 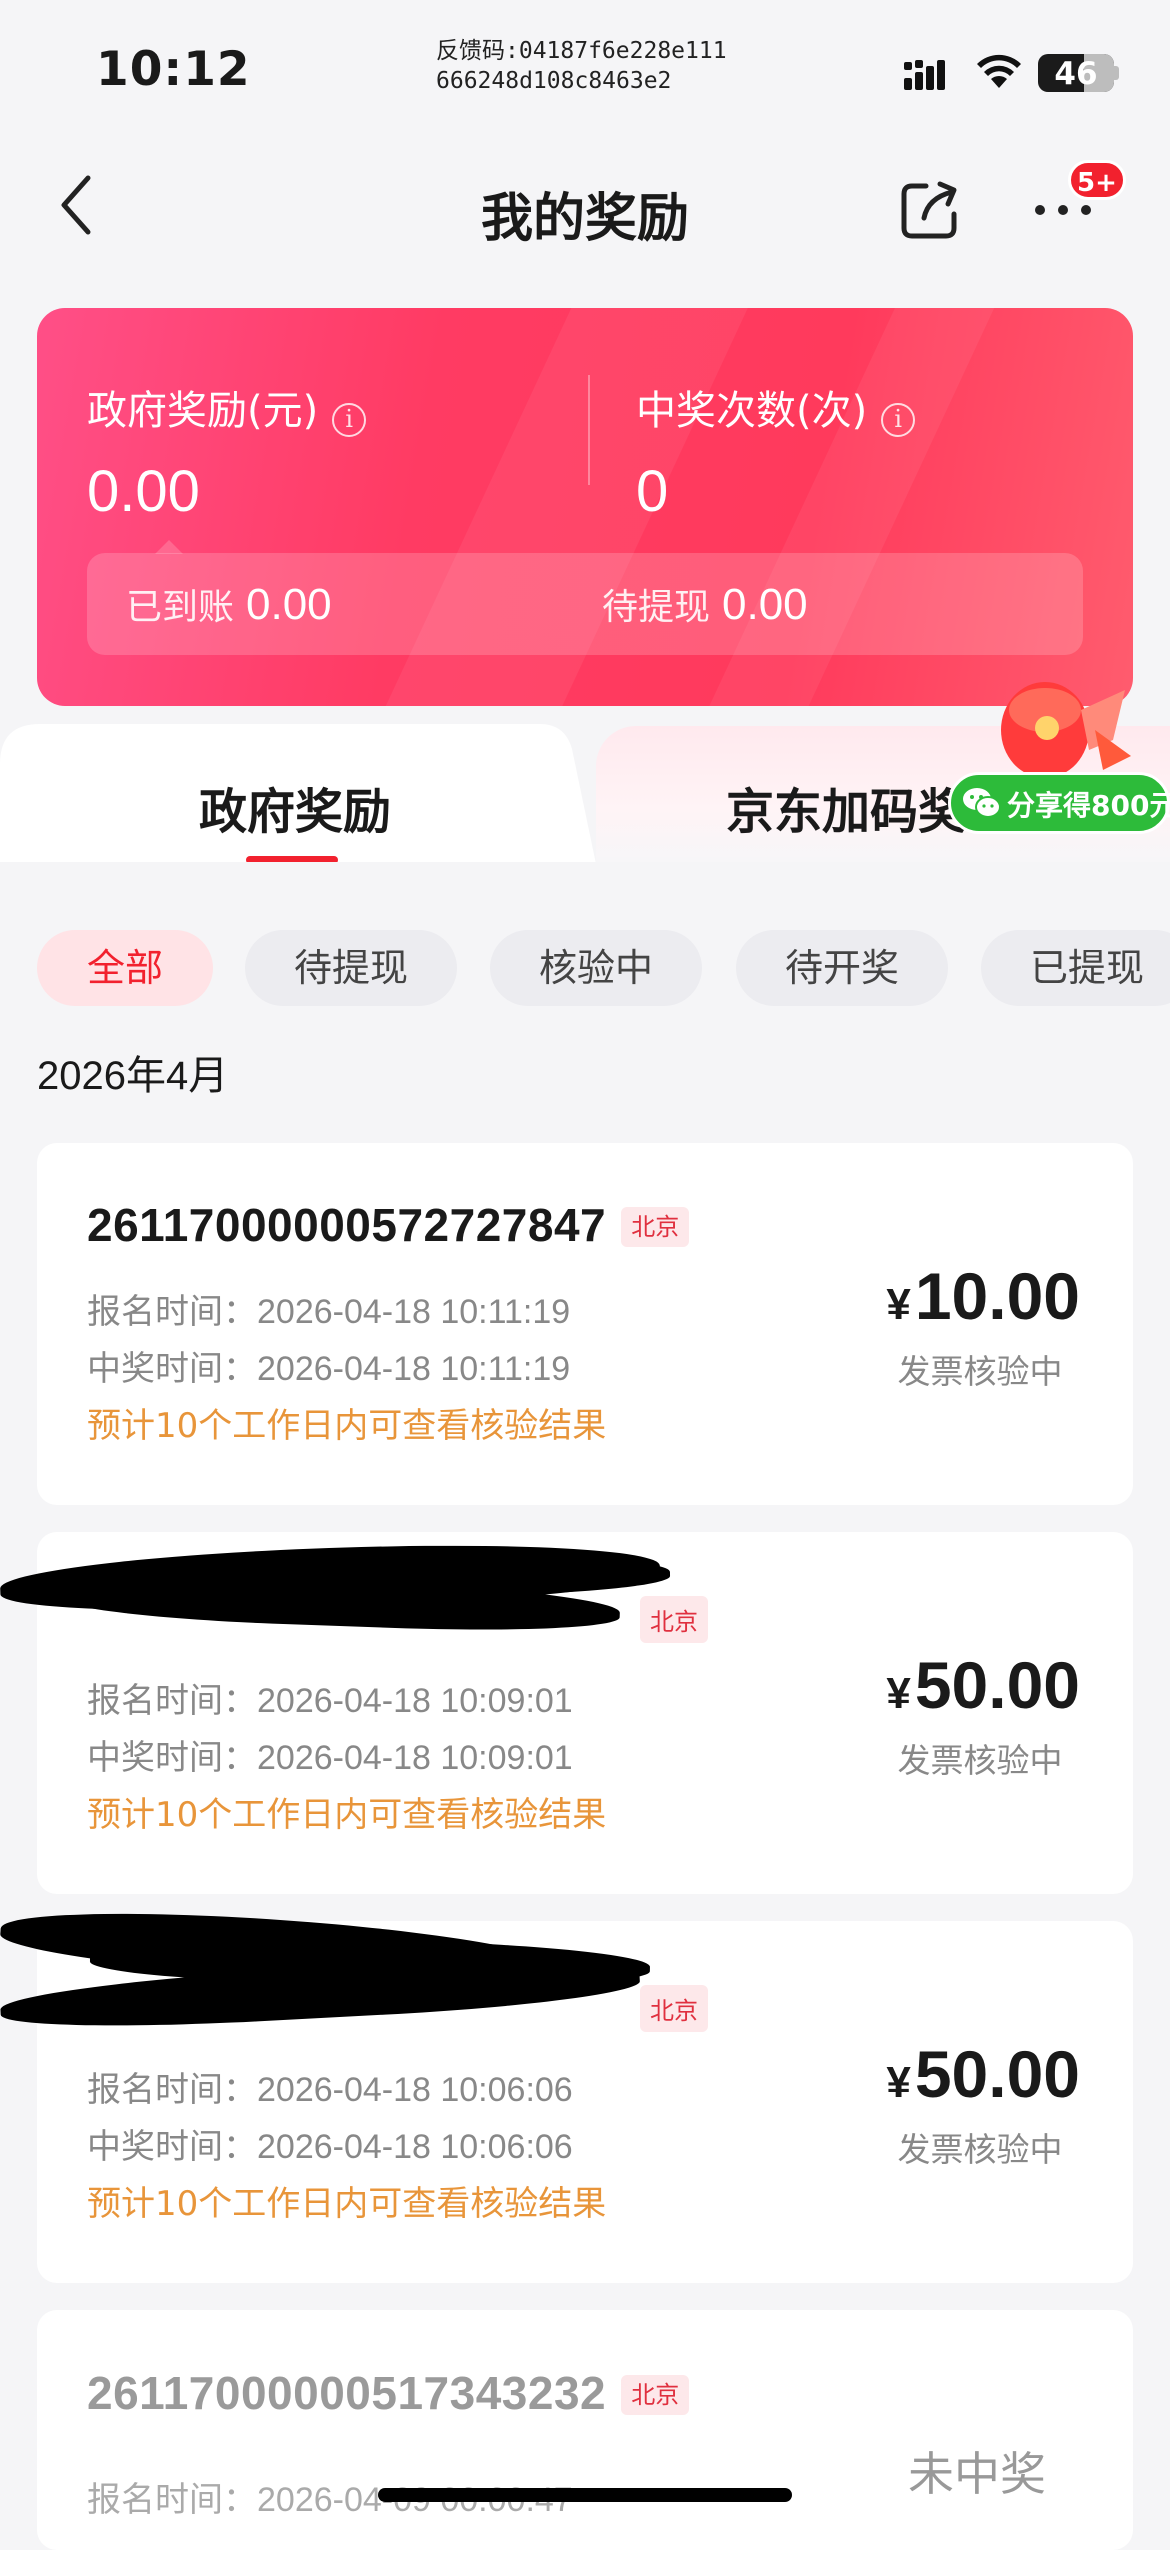 What do you see at coordinates (1116, 73) in the screenshot?
I see `battery-tip` at bounding box center [1116, 73].